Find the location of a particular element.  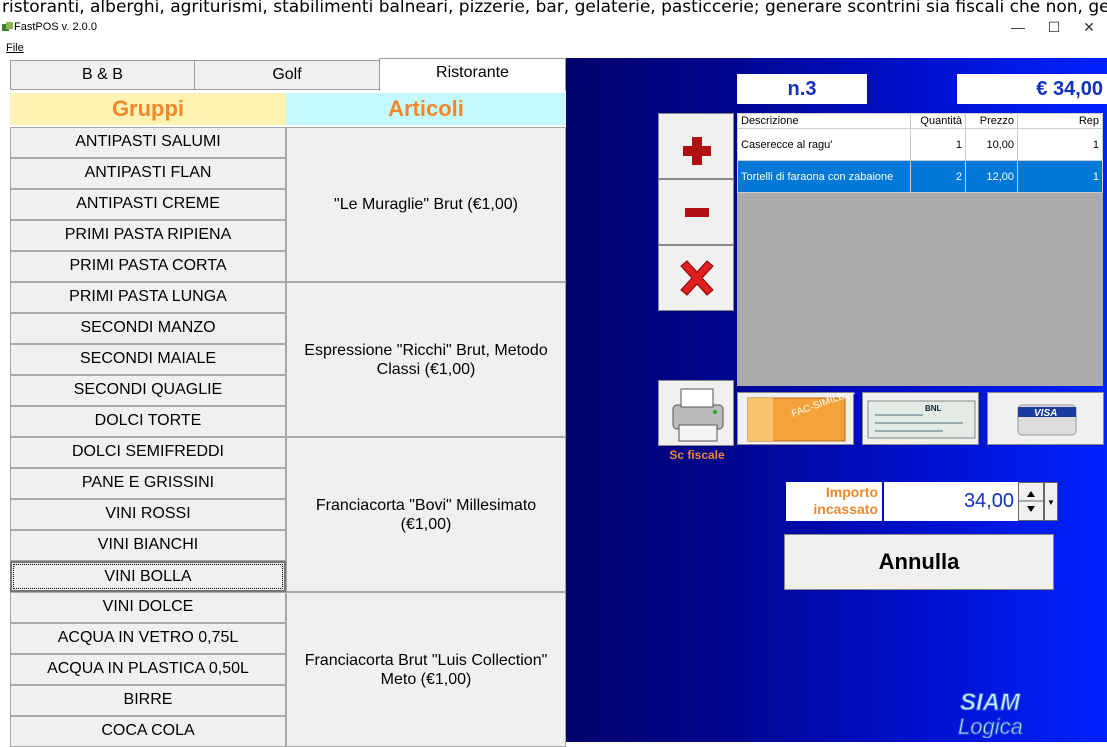

col-descrizione: Descrizione is located at coordinates (824, 121).